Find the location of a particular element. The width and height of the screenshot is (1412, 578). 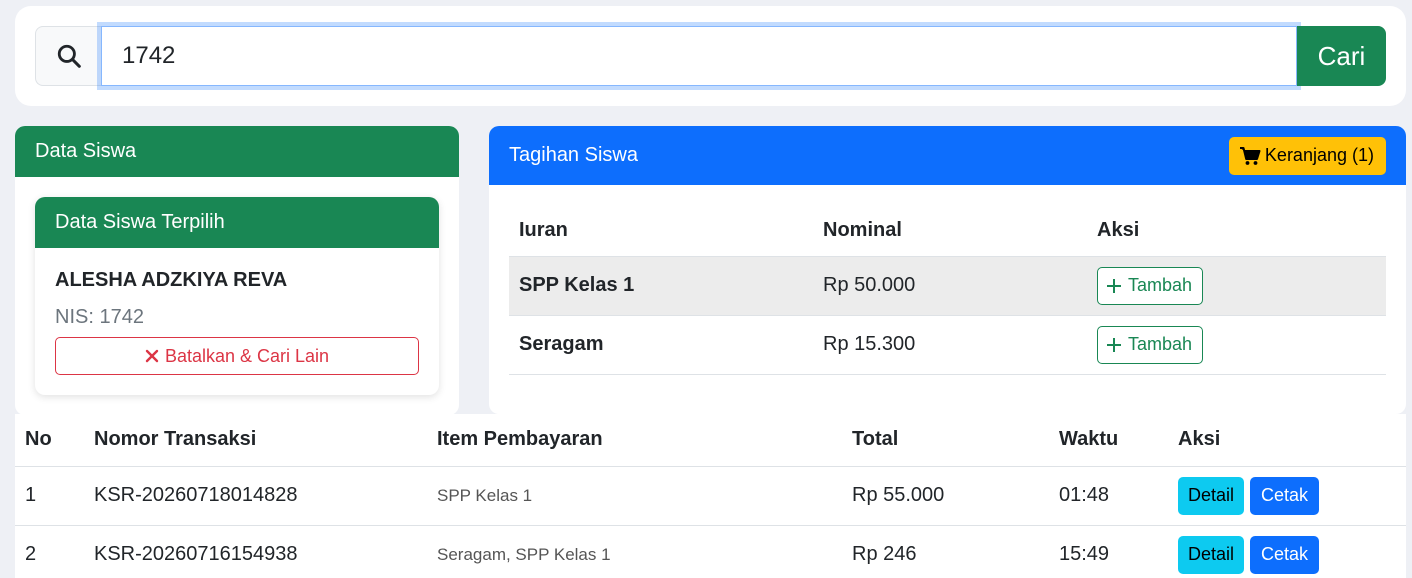

tx-number: KSR-20260718014828 is located at coordinates (255, 496).